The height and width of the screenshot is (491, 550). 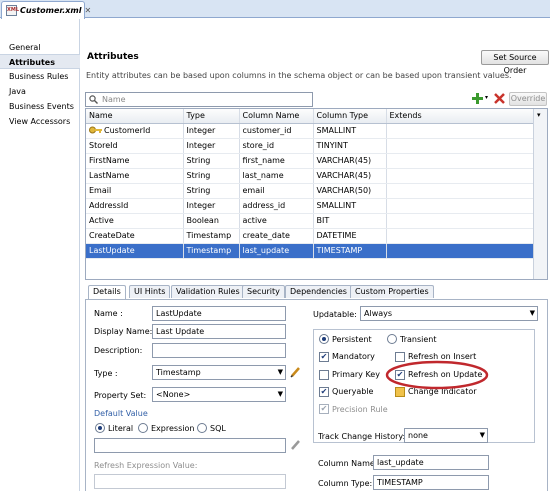 What do you see at coordinates (276, 236) in the screenshot?
I see `cell-column-name: create_date` at bounding box center [276, 236].